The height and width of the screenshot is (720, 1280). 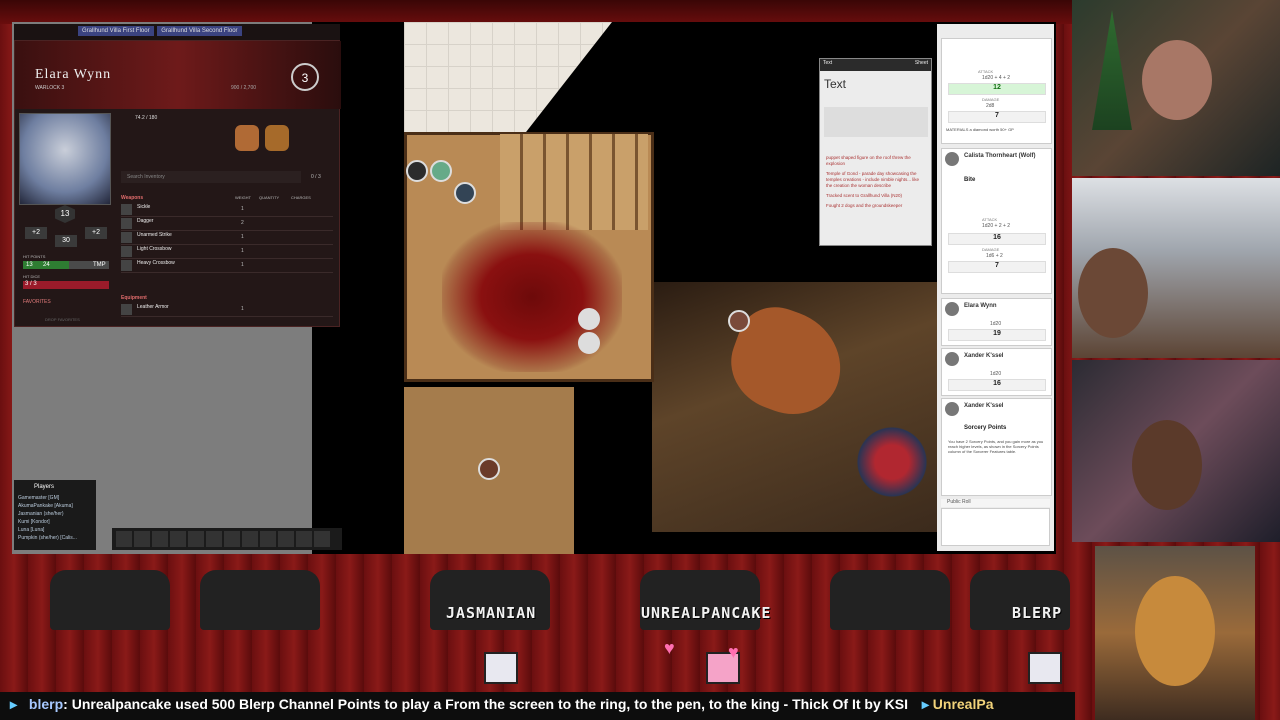 I want to click on hp-bar: 13 24 TMP, so click(x=66, y=265).